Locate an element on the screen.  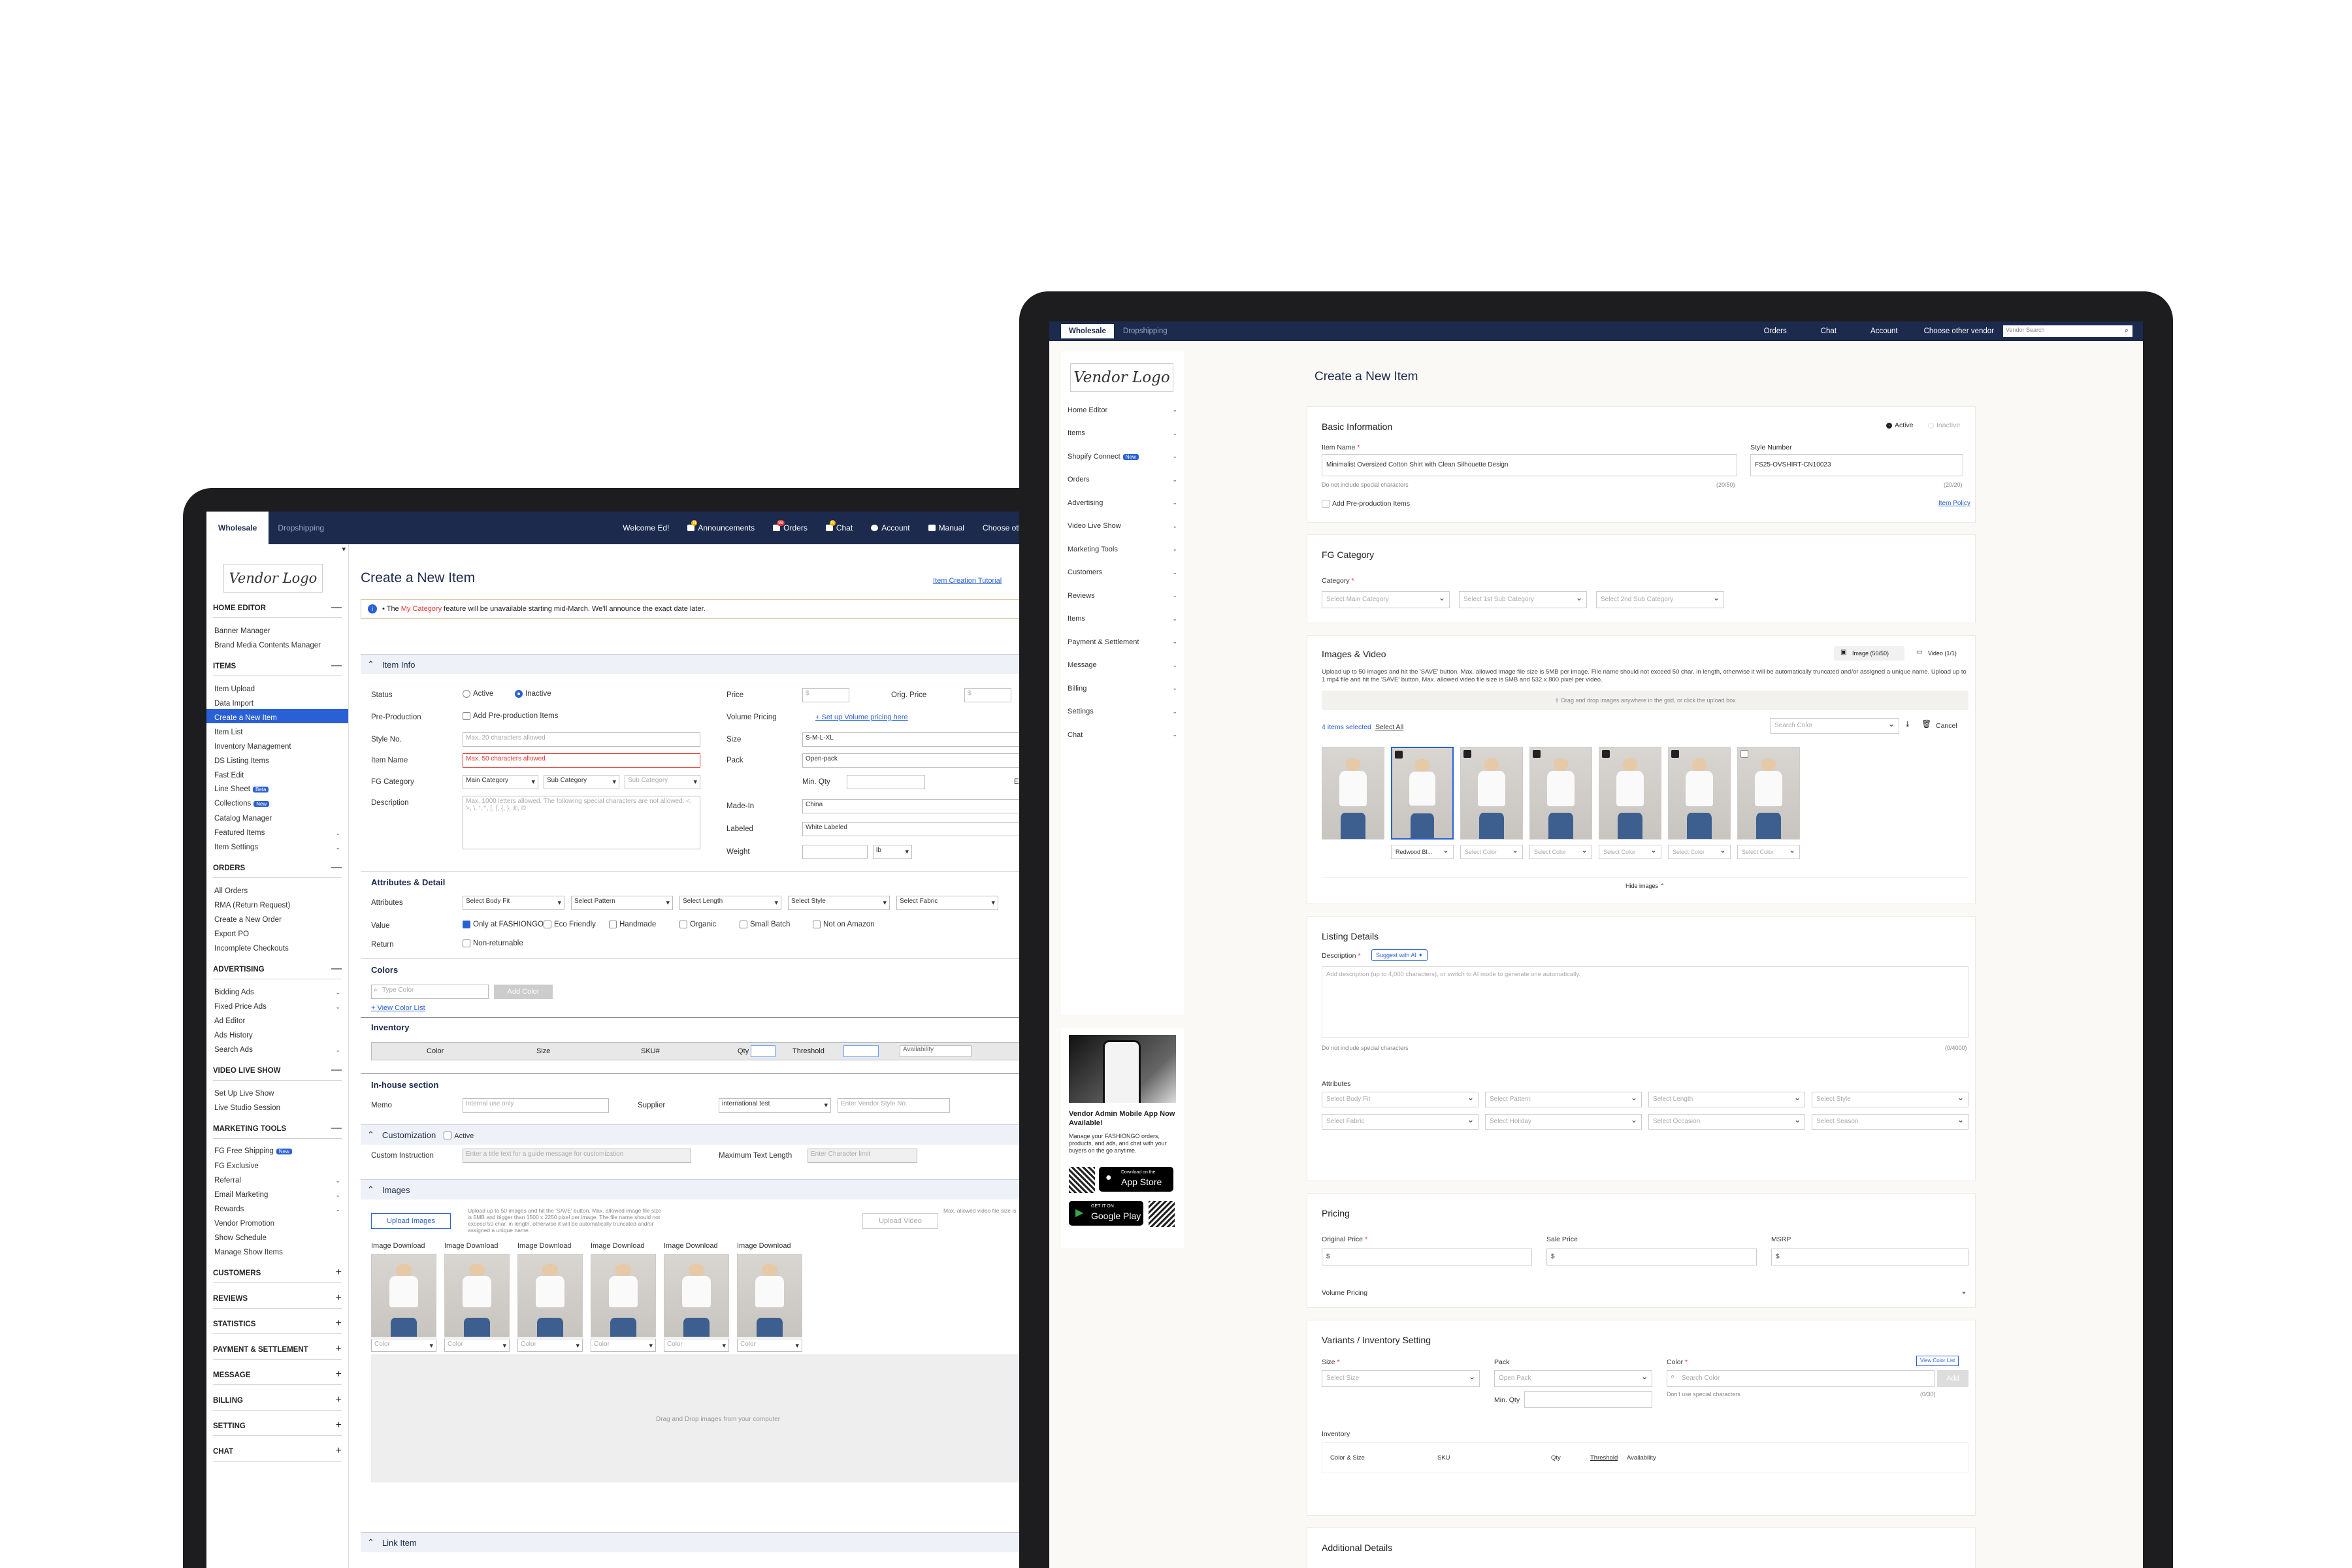
section-images: ⌃ Images is located at coordinates (713, 1189).